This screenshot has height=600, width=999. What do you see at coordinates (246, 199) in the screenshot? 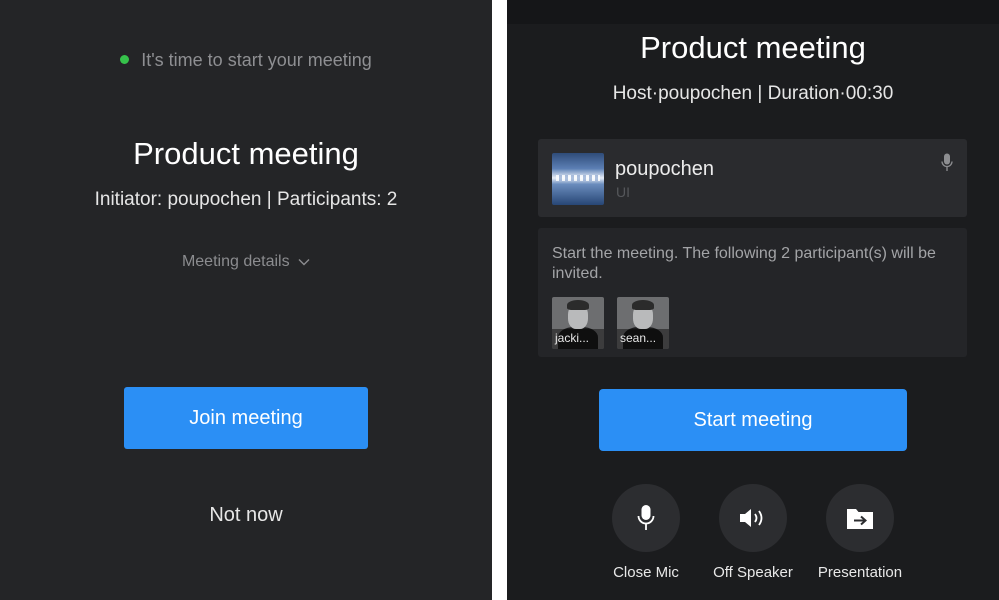
I see `meeting-initiator-info: Initiator: poupochen | Participants: 2` at bounding box center [246, 199].